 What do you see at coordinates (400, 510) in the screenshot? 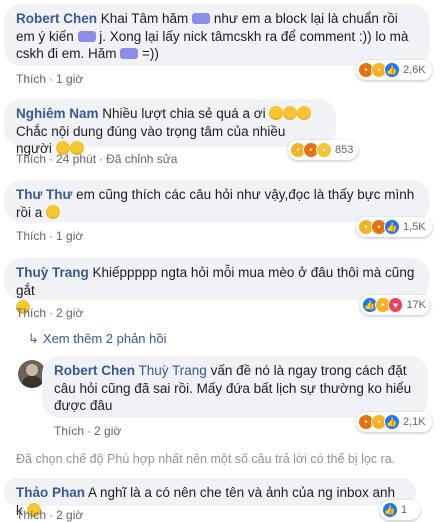
I see `reaction-summary: 👍 1` at bounding box center [400, 510].